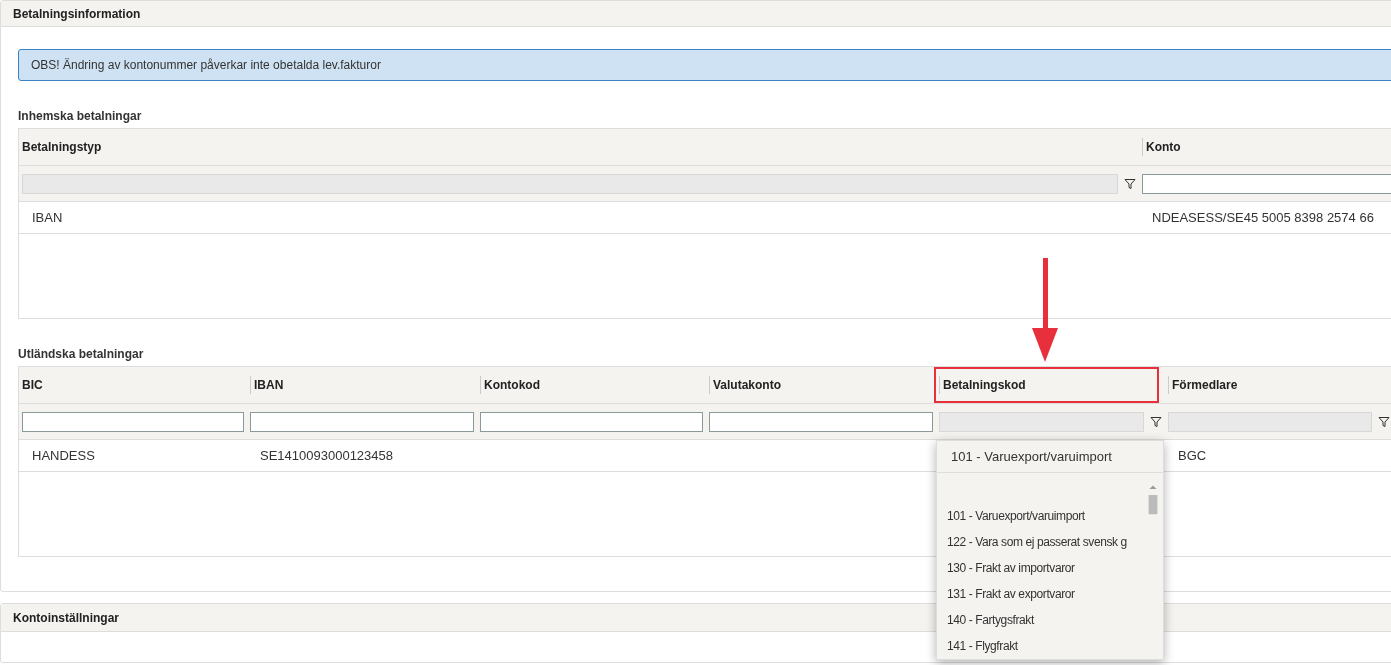 The height and width of the screenshot is (665, 1391). What do you see at coordinates (747, 385) in the screenshot?
I see `column-header: Valutakonto` at bounding box center [747, 385].